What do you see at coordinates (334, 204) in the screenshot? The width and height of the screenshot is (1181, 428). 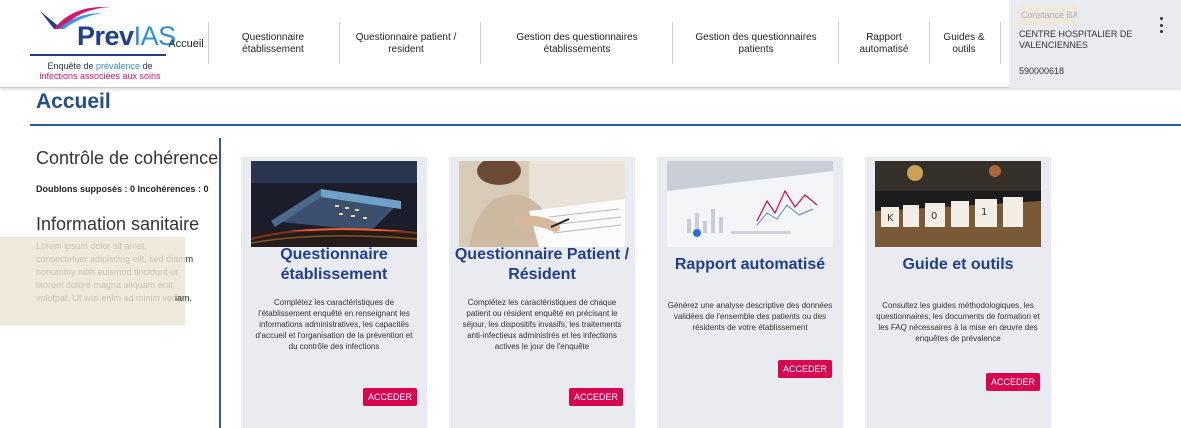 I see `hospital-night-image` at bounding box center [334, 204].